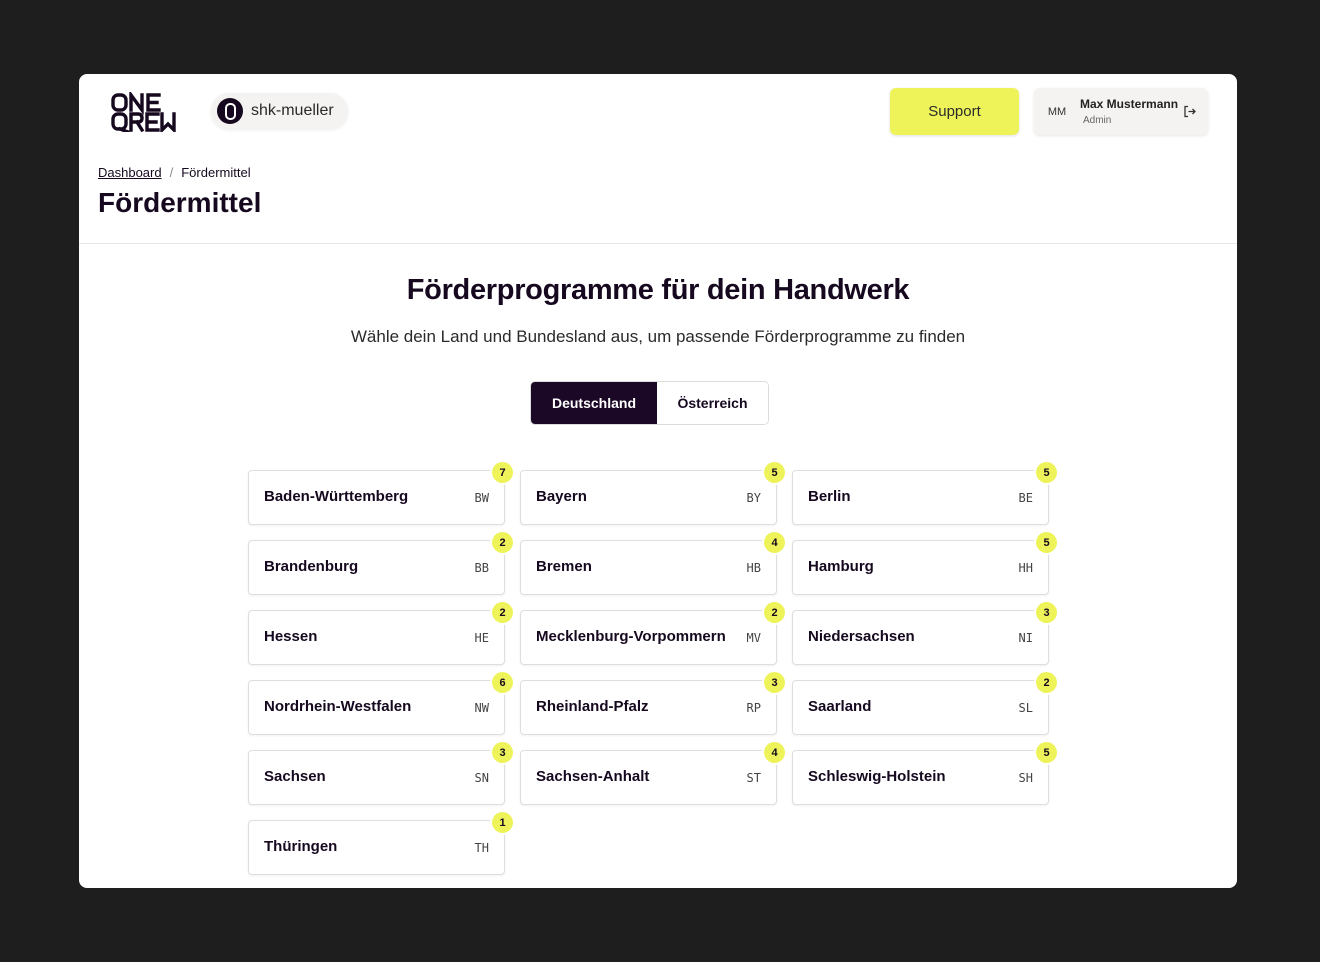 This screenshot has height=962, width=1320. I want to click on state-code: NI, so click(1025, 638).